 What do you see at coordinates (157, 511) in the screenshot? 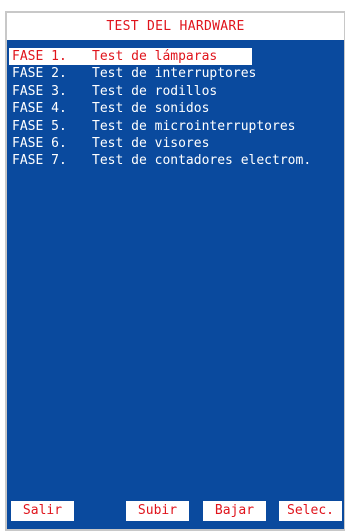
I see `up-button: Subir` at bounding box center [157, 511].